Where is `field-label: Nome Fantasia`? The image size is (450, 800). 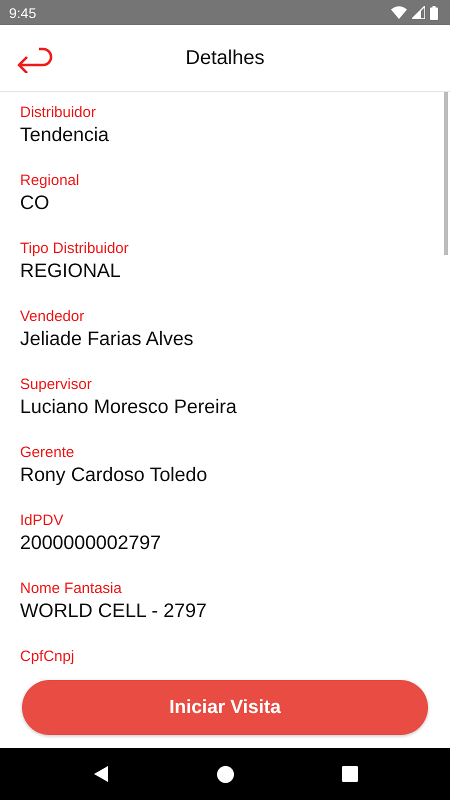 field-label: Nome Fantasia is located at coordinates (71, 589).